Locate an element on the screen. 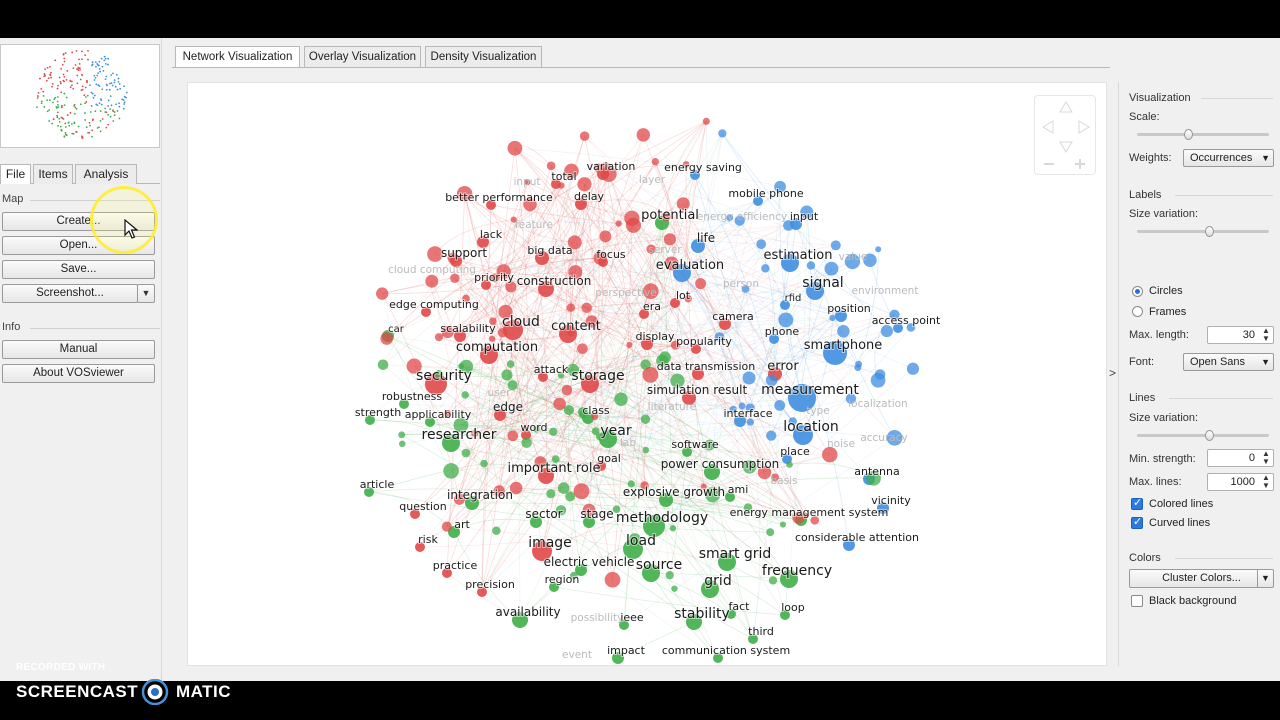  term-label: edge is located at coordinates (508, 407).